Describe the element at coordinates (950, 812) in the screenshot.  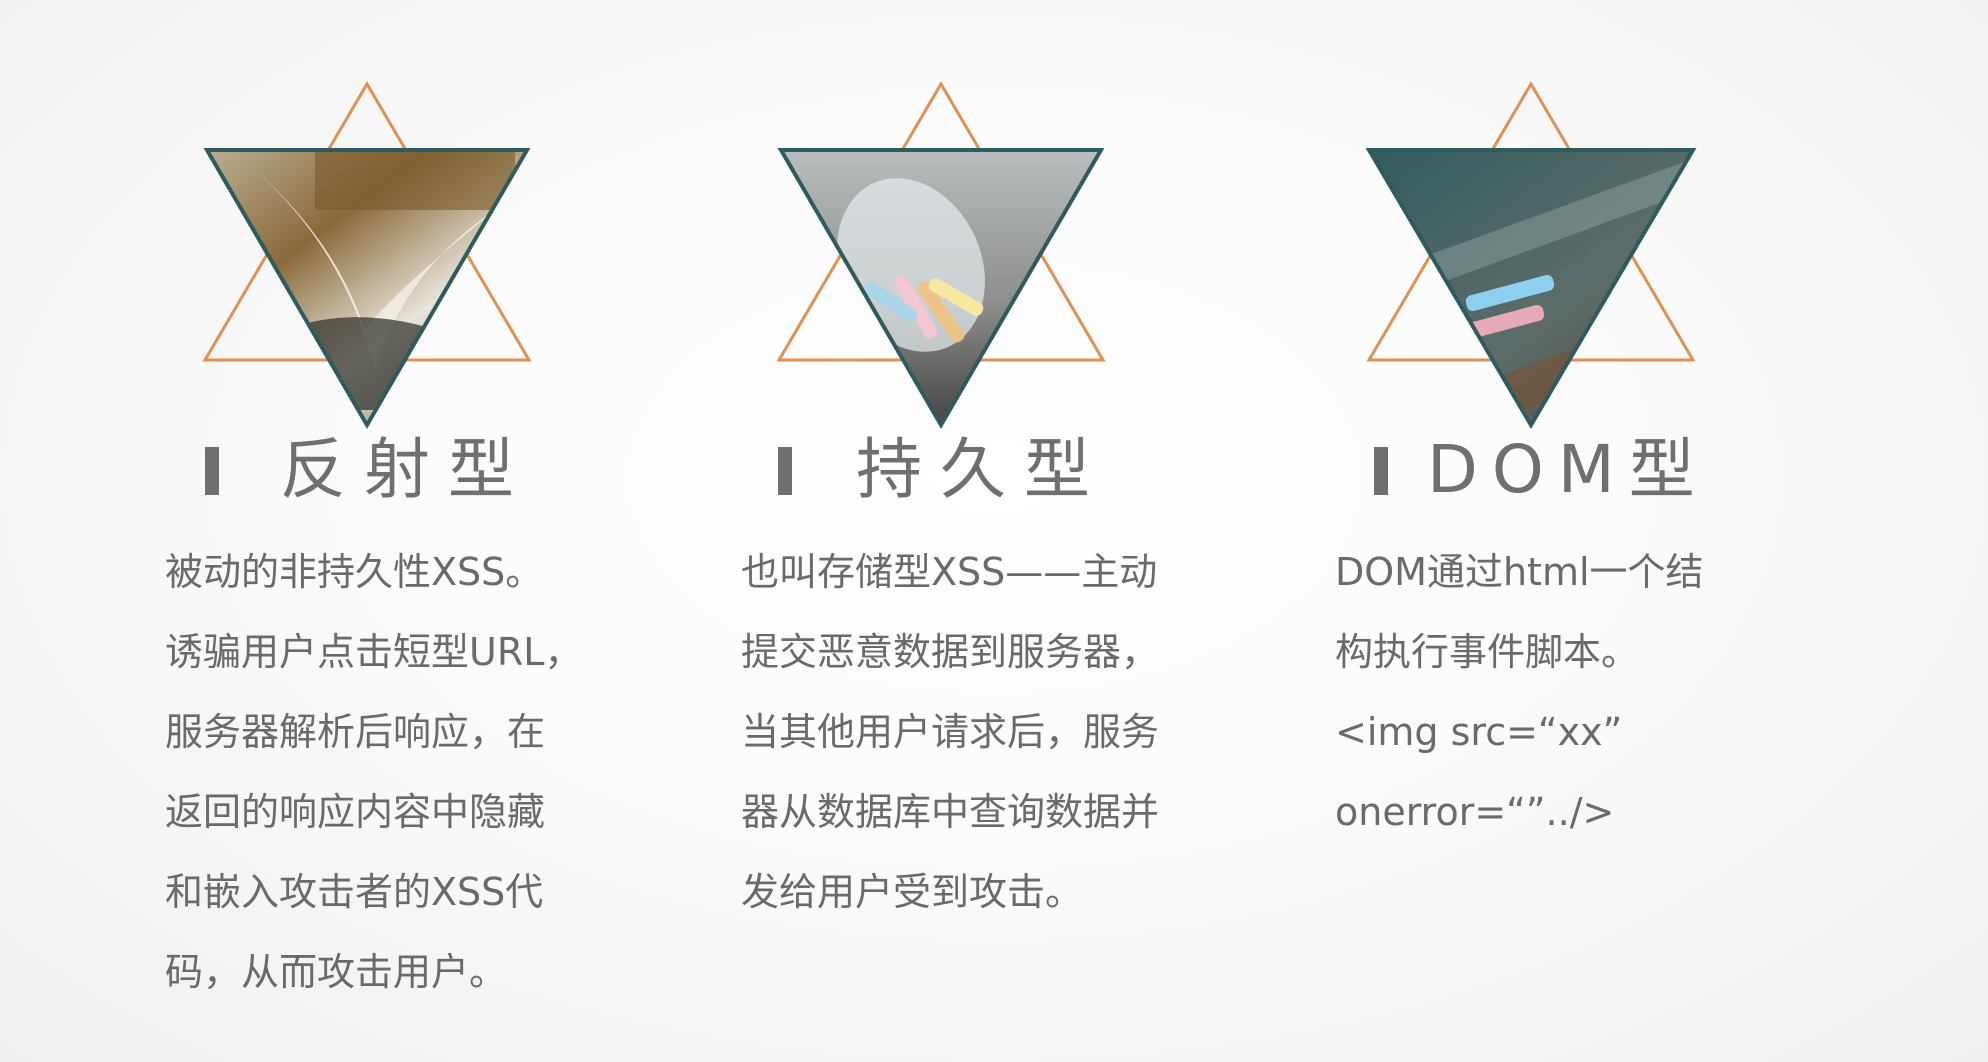
I see `desc-line: 器从数据库中查询数据并` at that location.